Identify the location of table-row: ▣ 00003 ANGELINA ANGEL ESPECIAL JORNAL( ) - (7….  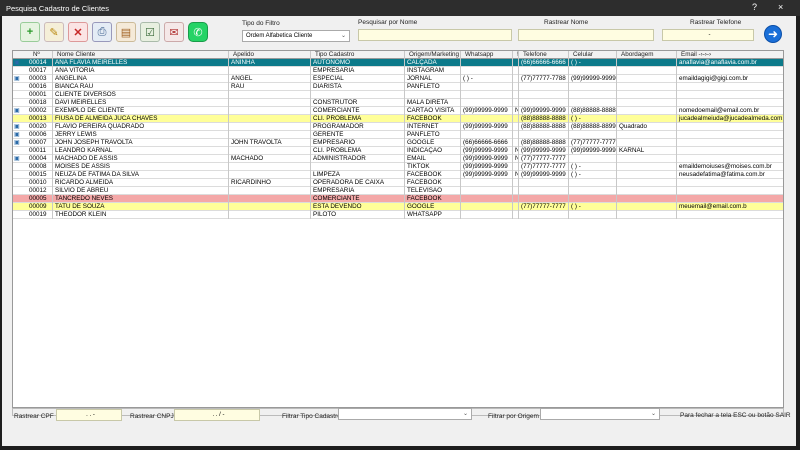
(398, 79).